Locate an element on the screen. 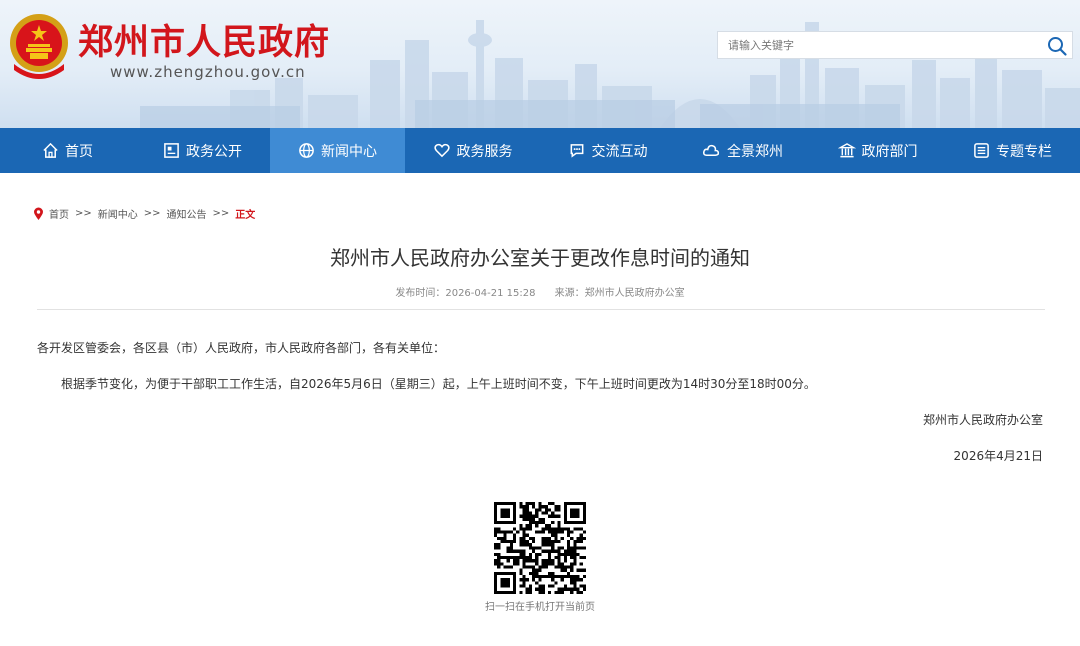 Image resolution: width=1080 pixels, height=646 pixels. national-emblem-logo is located at coordinates (39, 46).